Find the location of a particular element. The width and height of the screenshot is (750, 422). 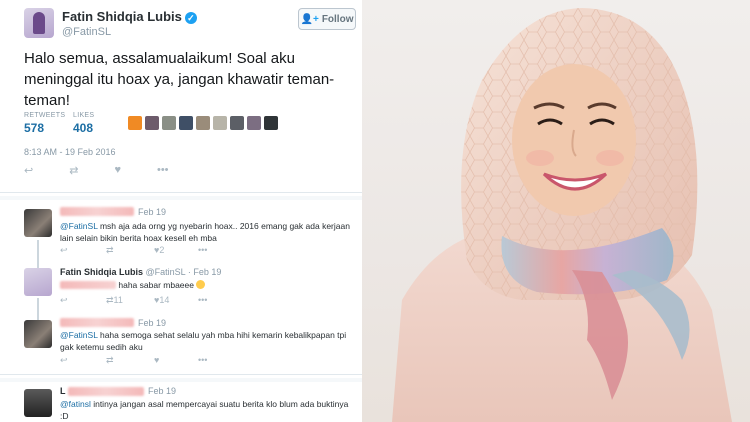

follow-label: Follow is located at coordinates (337, 19).